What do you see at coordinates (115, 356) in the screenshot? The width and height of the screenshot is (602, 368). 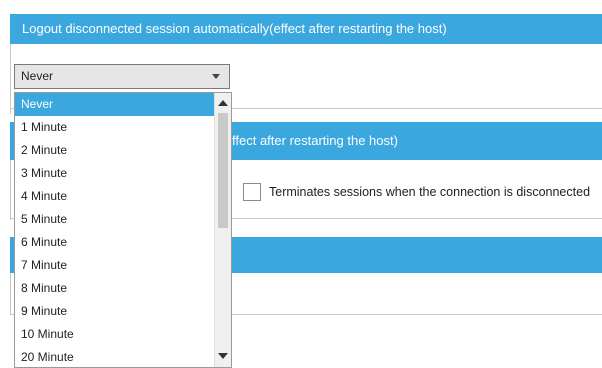 I see `dropdown-option: 20 Minute` at bounding box center [115, 356].